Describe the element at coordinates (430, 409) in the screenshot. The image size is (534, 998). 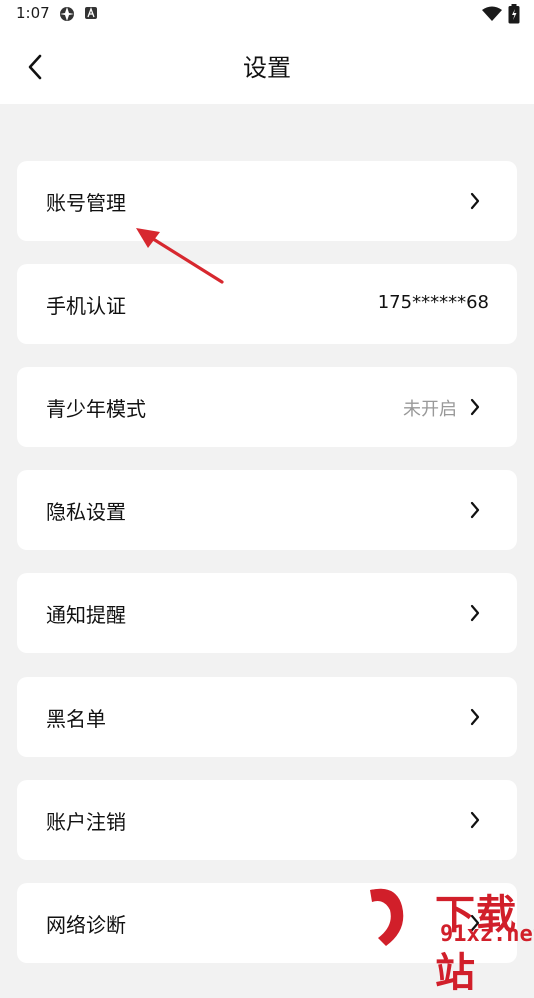
I see `menu-item-value: 未开启` at that location.